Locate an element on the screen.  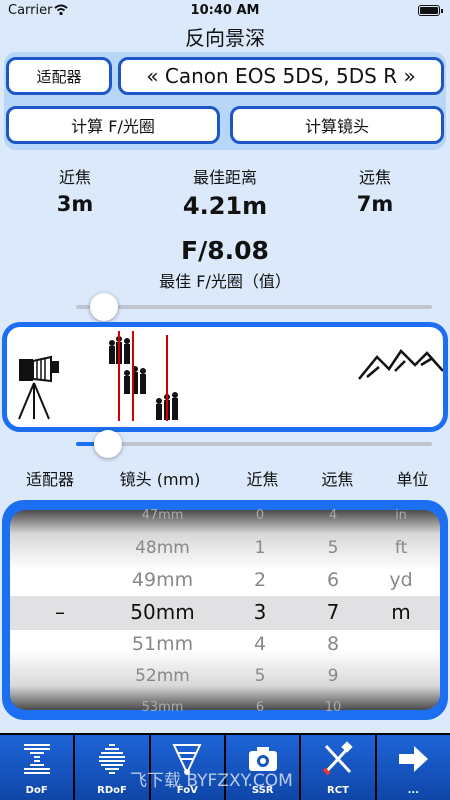
picker-far-item: 9 is located at coordinates (333, 676).